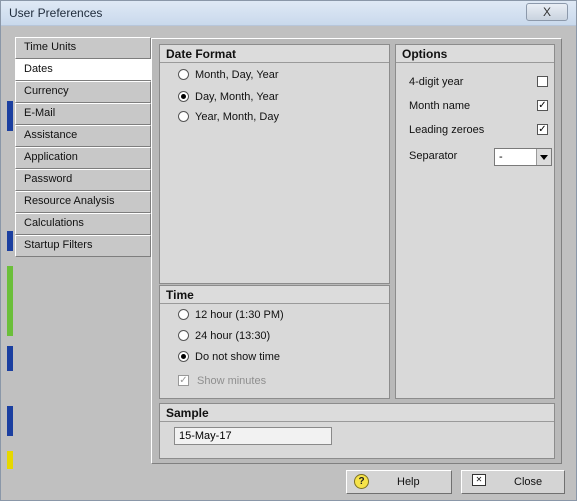  What do you see at coordinates (274, 54) in the screenshot?
I see `date-format-header: Date Format` at bounding box center [274, 54].